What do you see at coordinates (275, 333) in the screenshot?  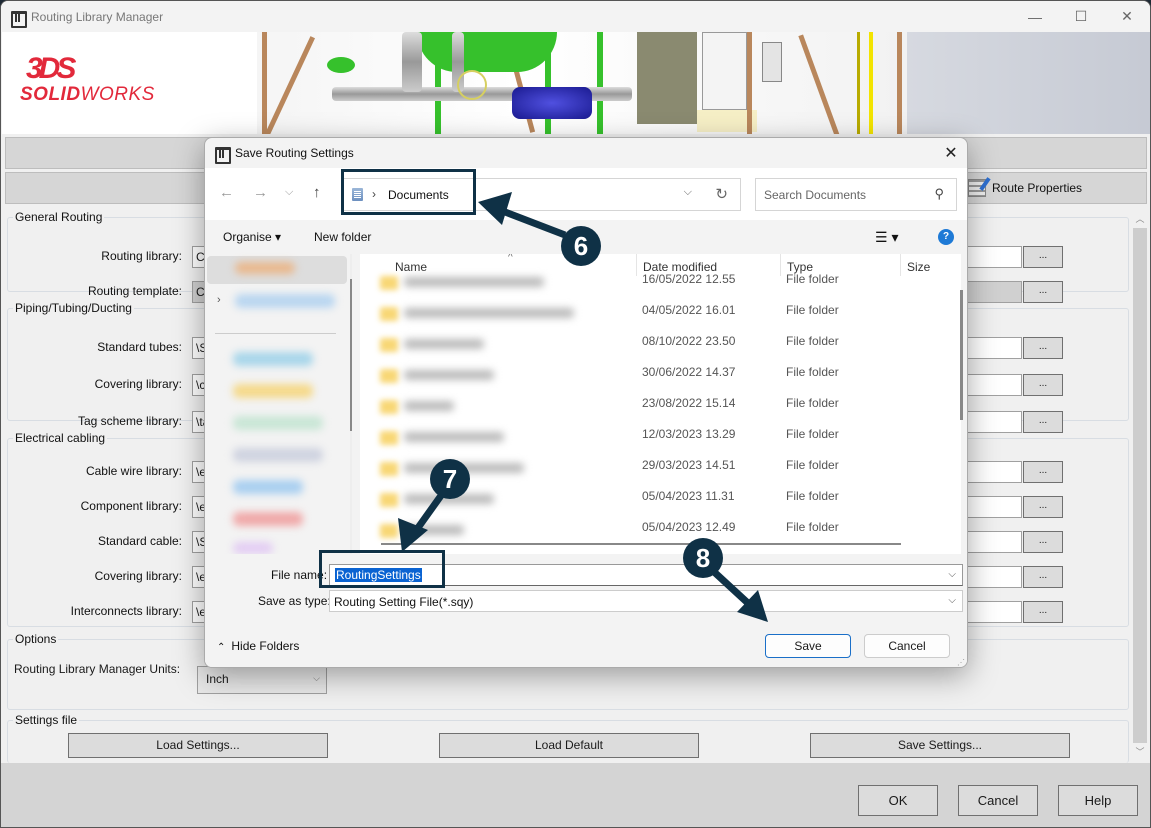 I see `nav-divider` at bounding box center [275, 333].